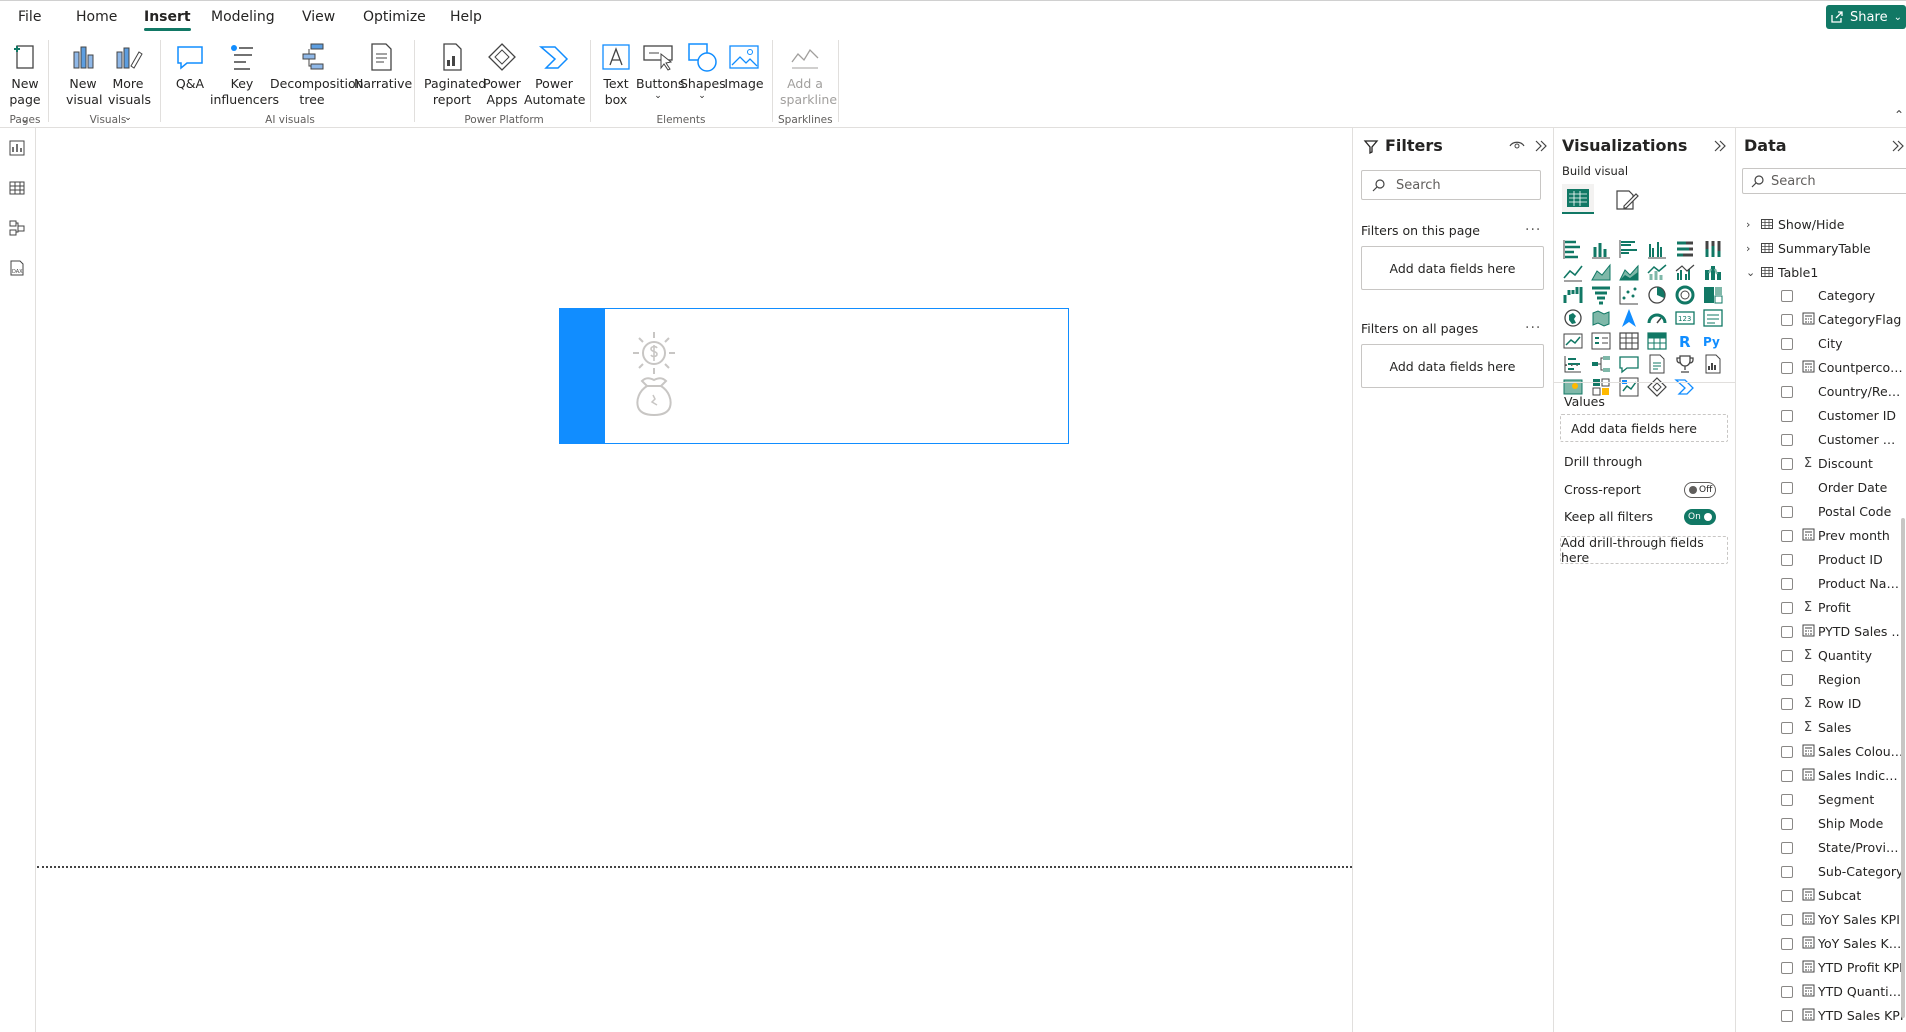 The width and height of the screenshot is (1906, 1032). What do you see at coordinates (1657, 295) in the screenshot?
I see `pie-chart-icon` at bounding box center [1657, 295].